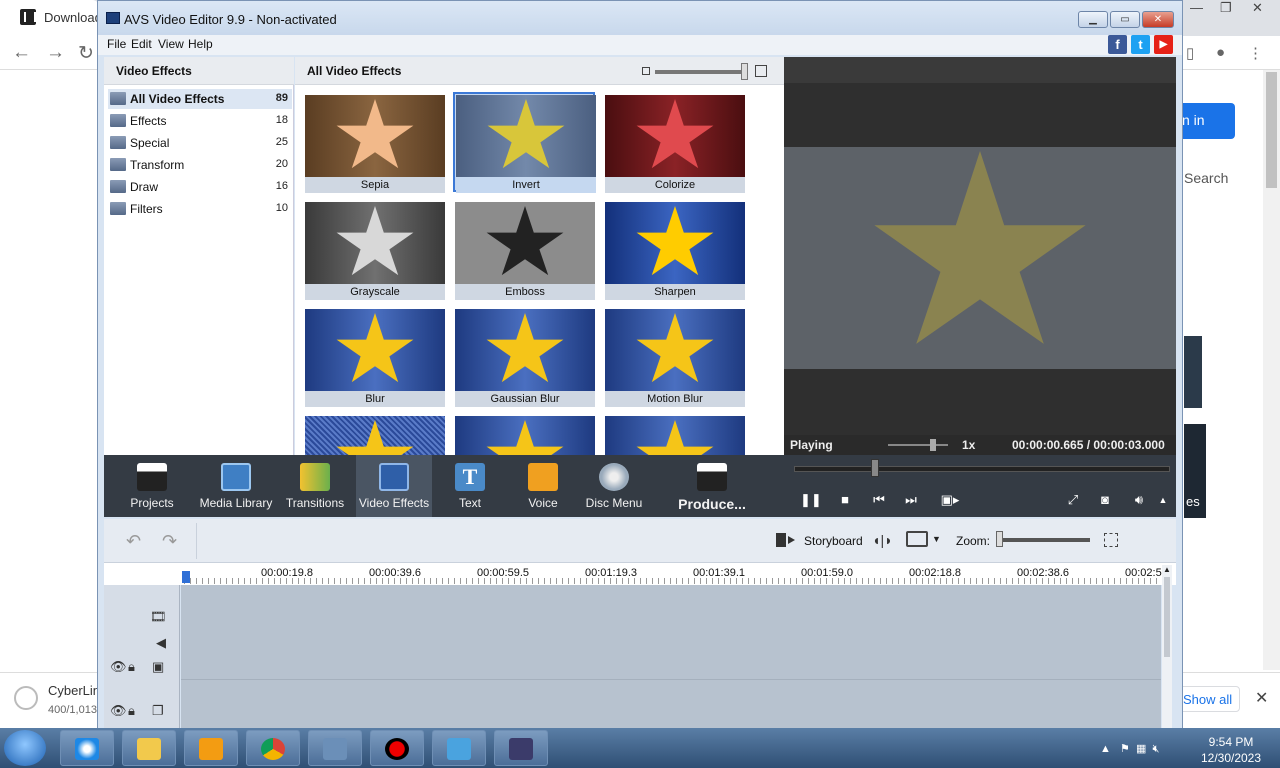  Describe the element at coordinates (315, 486) in the screenshot. I see `transitions-button: Transitions` at that location.